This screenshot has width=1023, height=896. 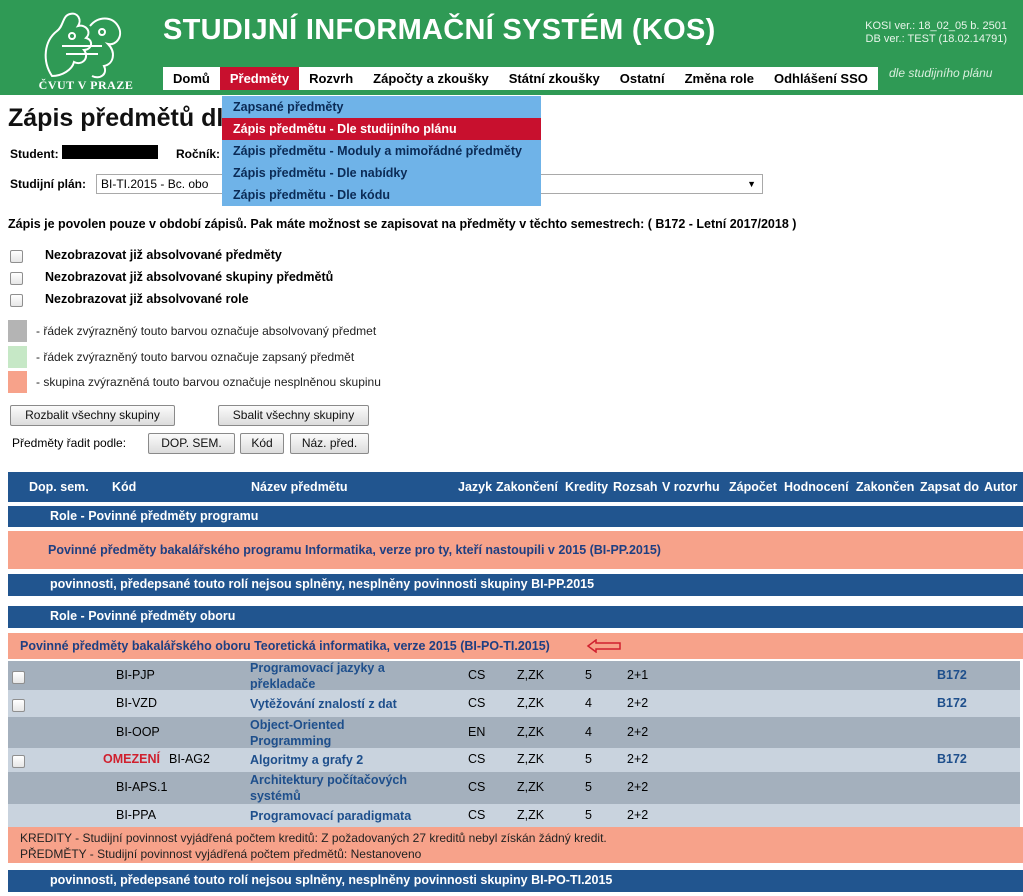 I want to click on nav-other: Ostatní, so click(x=642, y=78).